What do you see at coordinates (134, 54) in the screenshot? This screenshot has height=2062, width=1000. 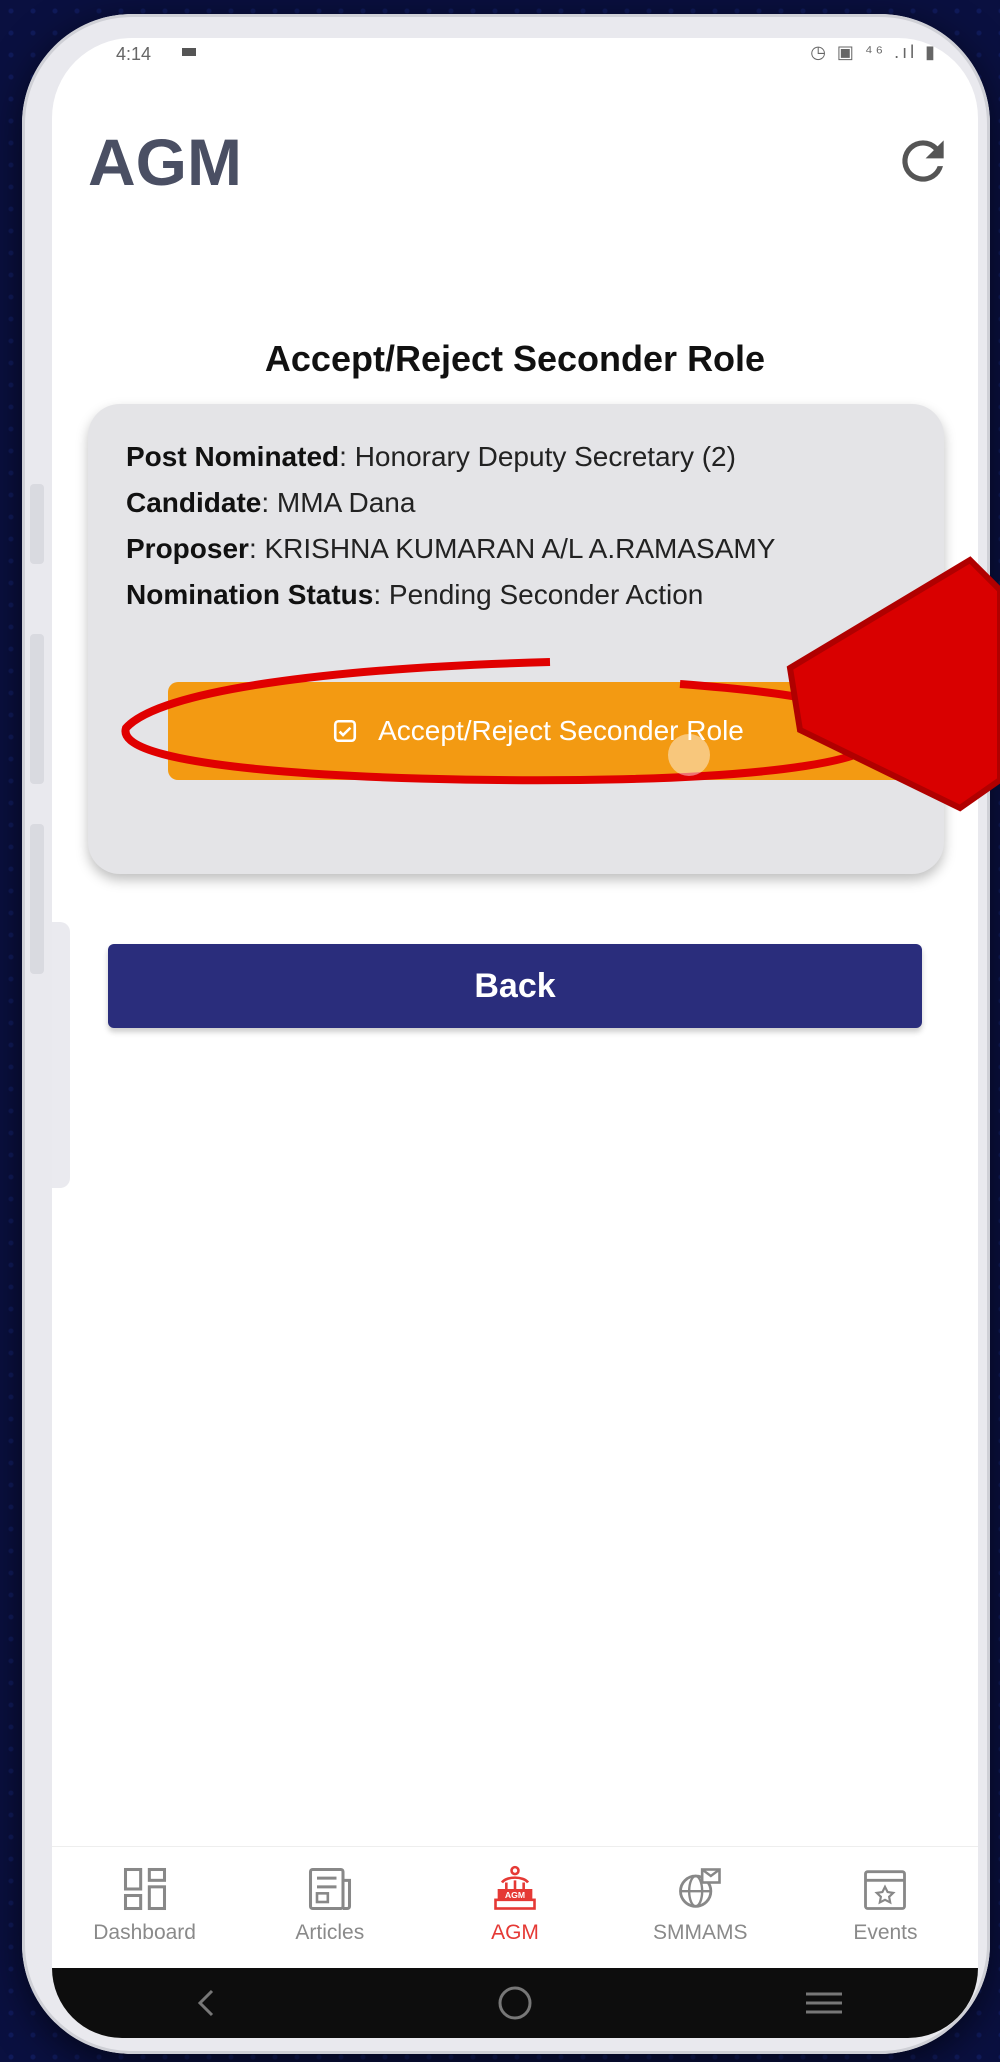 I see `status-time: 4:14` at bounding box center [134, 54].